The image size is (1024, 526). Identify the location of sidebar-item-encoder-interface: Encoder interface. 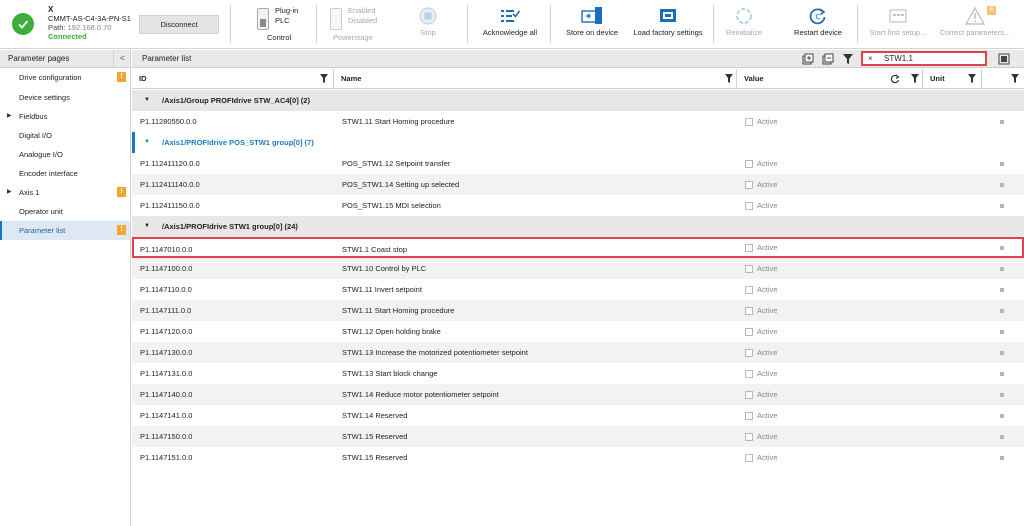
(65, 173).